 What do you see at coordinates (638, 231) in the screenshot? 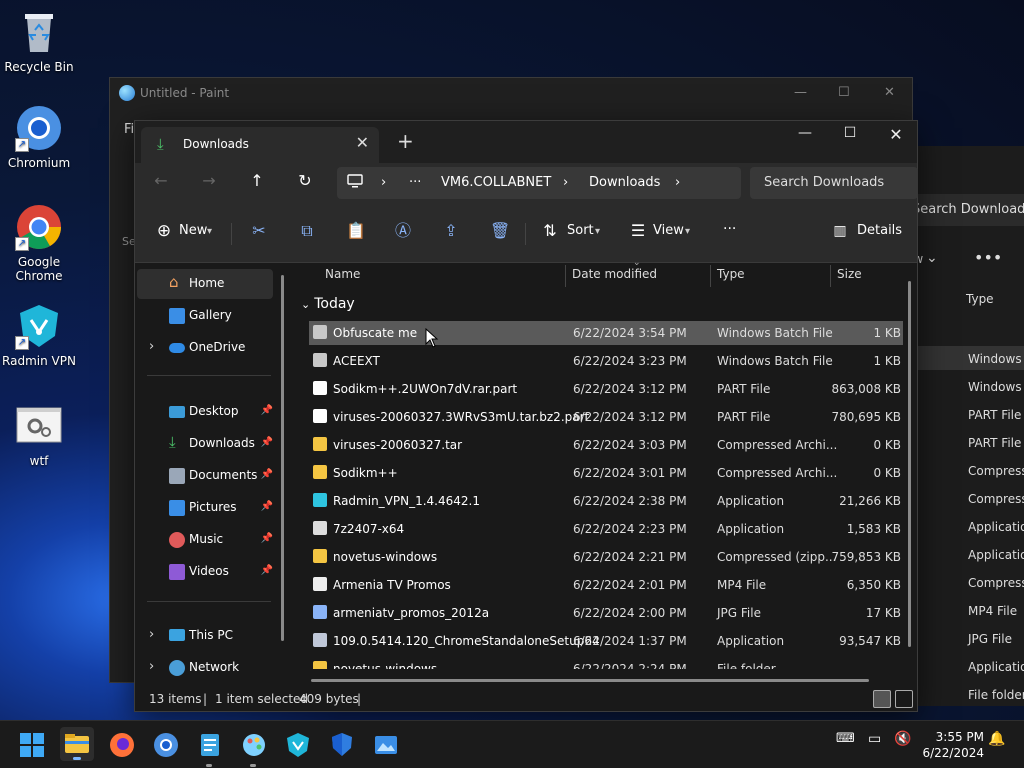
I see `view-icon: ☰` at bounding box center [638, 231].